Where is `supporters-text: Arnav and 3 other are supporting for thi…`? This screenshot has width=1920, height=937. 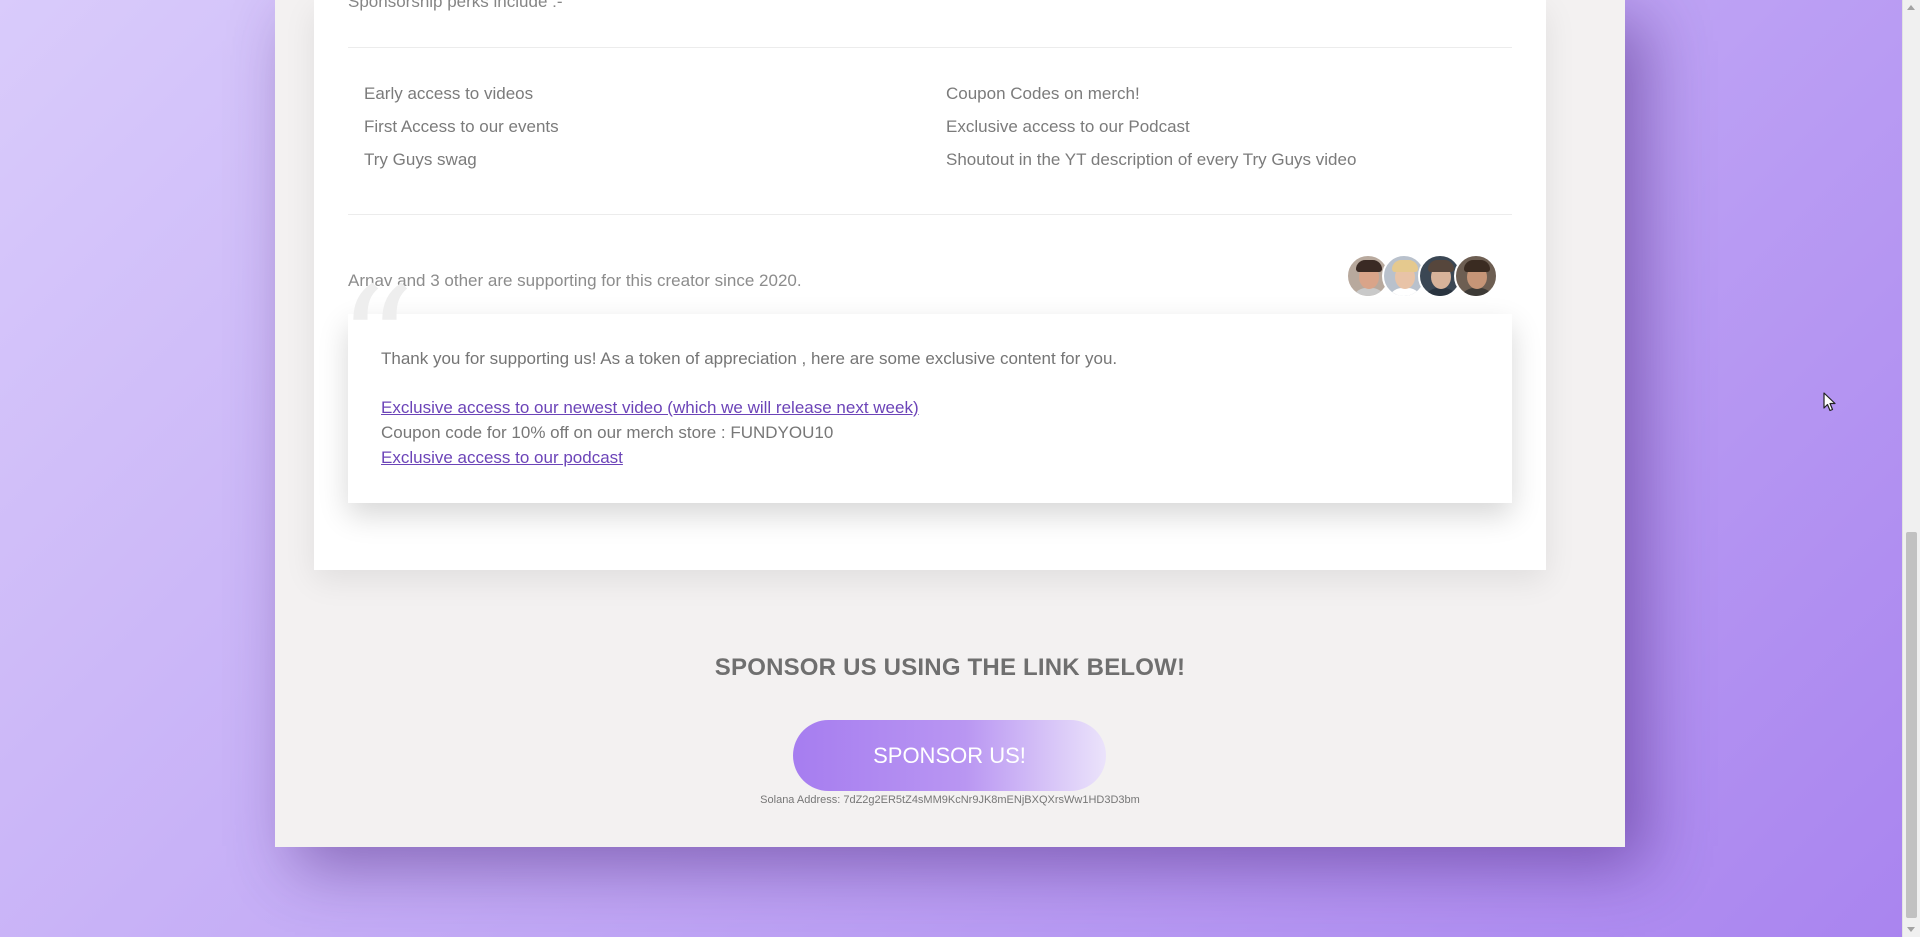
supporters-text: Arnav and 3 other are supporting for thi… is located at coordinates (575, 280).